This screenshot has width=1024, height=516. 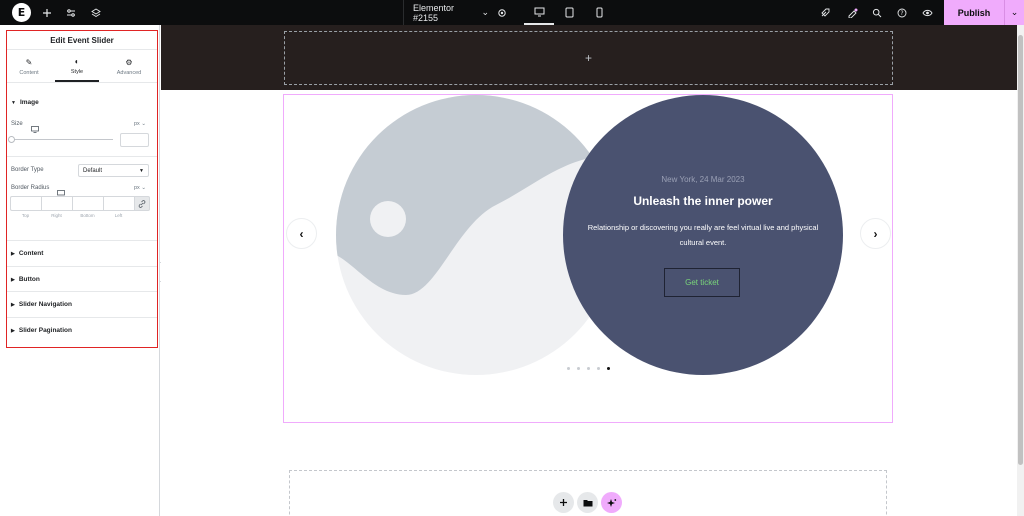 I want to click on pencil-icon: ✎, so click(x=29, y=62).